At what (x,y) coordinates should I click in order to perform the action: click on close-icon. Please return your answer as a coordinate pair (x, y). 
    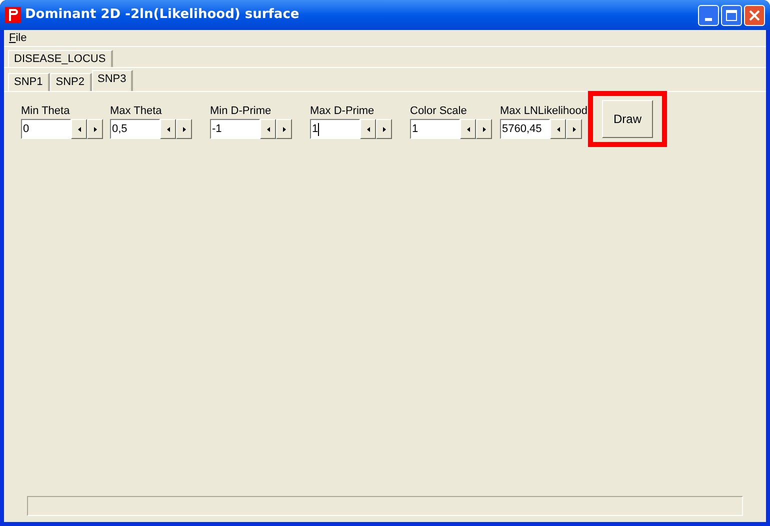
    Looking at the image, I should click on (754, 15).